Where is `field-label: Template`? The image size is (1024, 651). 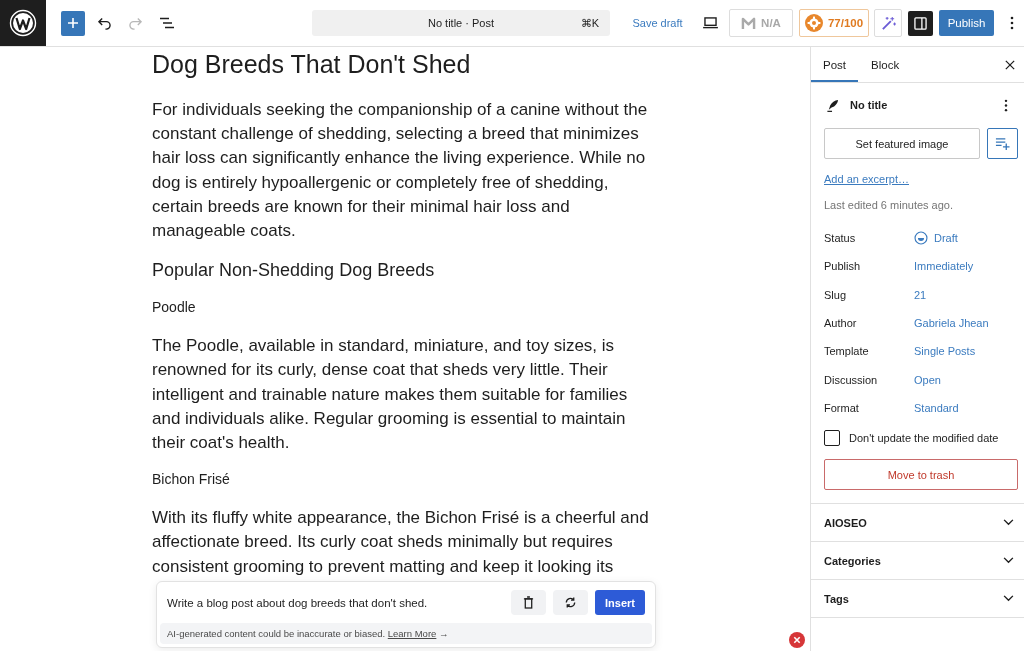 field-label: Template is located at coordinates (847, 351).